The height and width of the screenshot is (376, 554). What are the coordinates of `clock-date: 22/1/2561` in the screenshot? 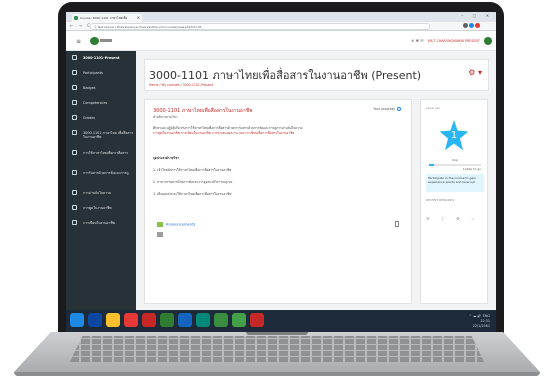 It's located at (481, 326).